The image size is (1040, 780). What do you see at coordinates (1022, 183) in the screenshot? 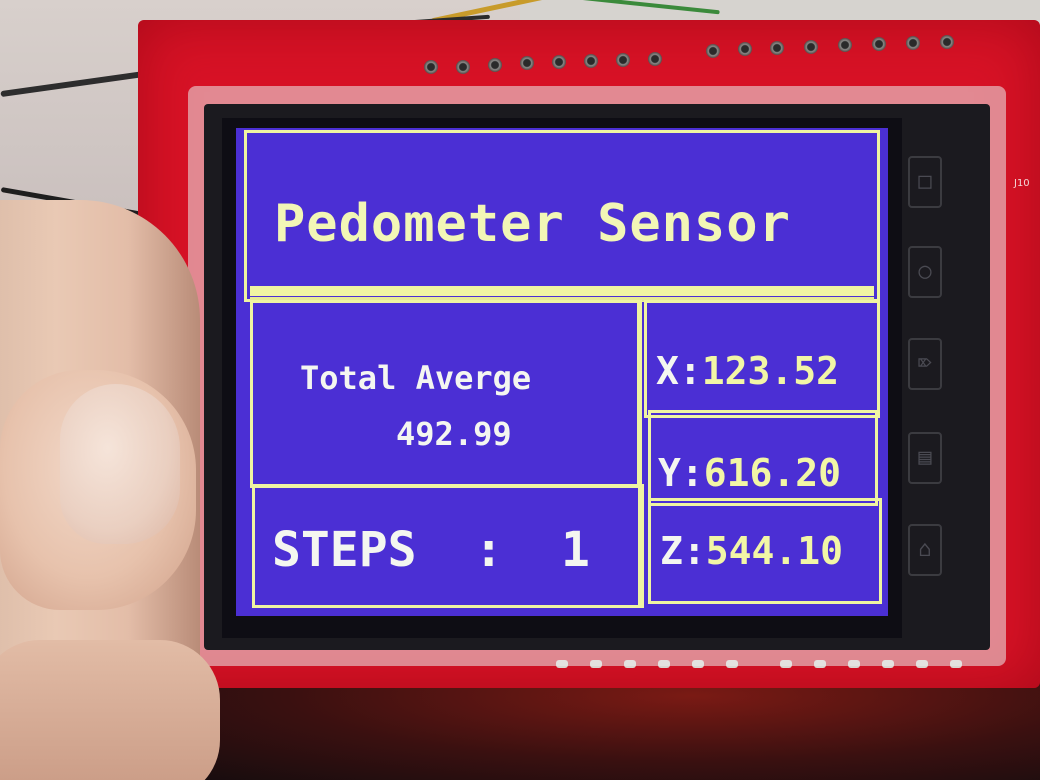
I see `silkscreen-label: J10` at bounding box center [1022, 183].